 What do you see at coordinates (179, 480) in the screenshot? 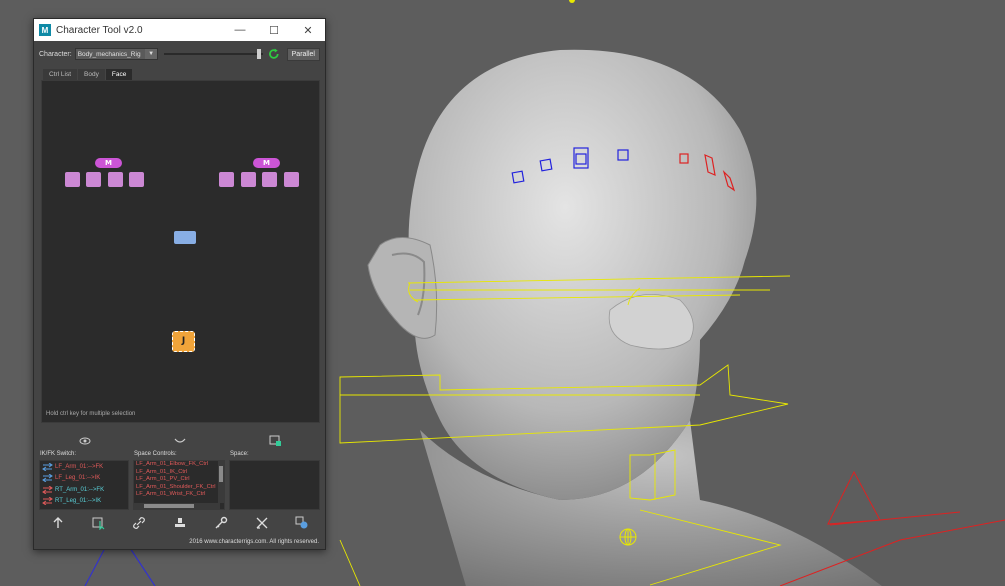
I see `space-control-item: LF_Arm_01_PV_Ctrl` at bounding box center [179, 480].